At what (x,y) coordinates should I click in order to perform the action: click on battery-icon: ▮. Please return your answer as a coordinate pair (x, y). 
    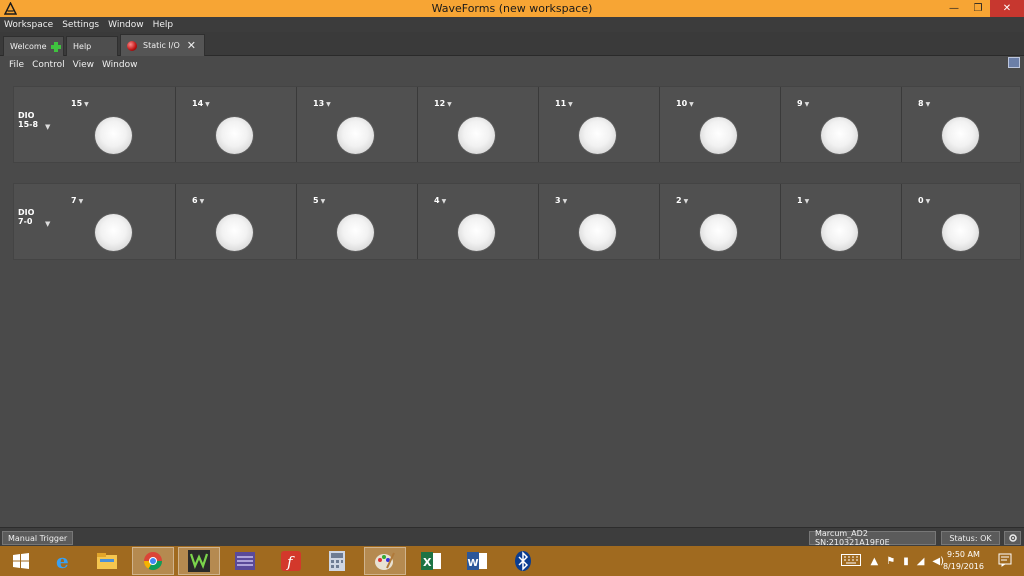
    Looking at the image, I should click on (906, 561).